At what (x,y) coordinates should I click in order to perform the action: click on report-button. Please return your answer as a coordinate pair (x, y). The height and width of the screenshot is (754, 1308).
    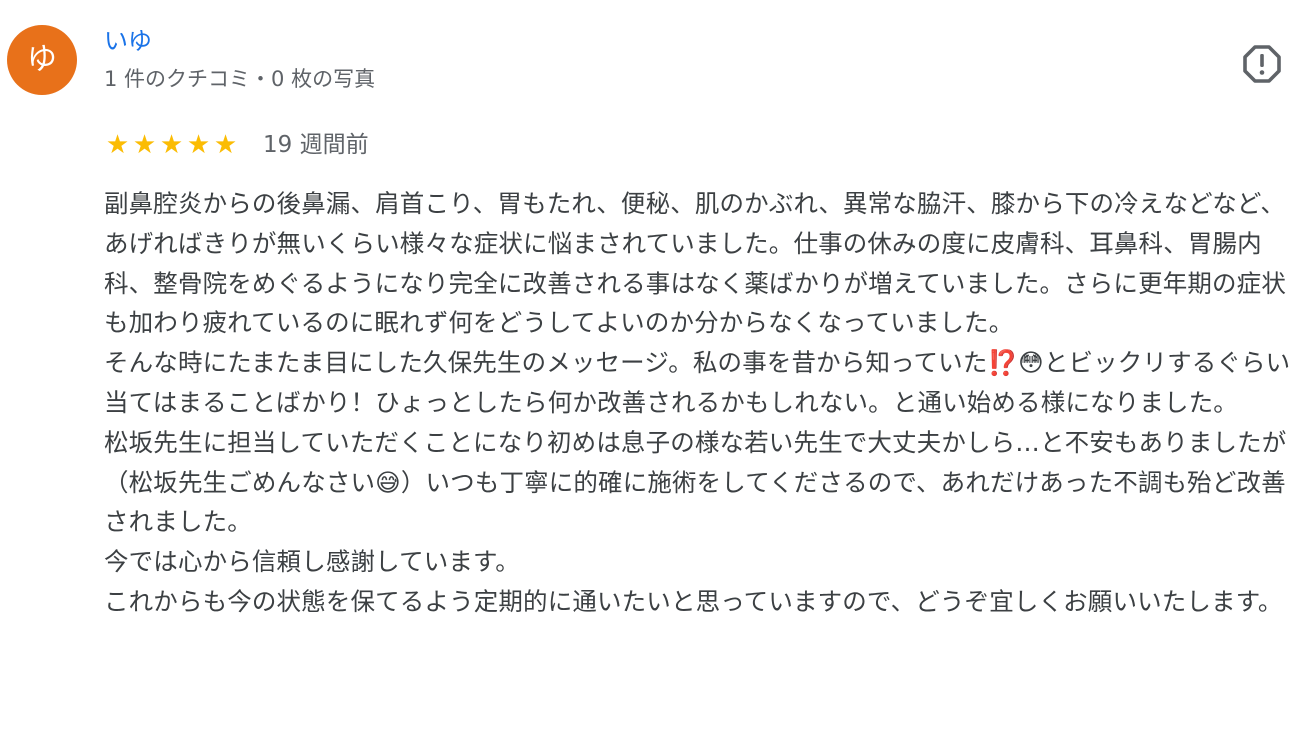
    Looking at the image, I should click on (1262, 64).